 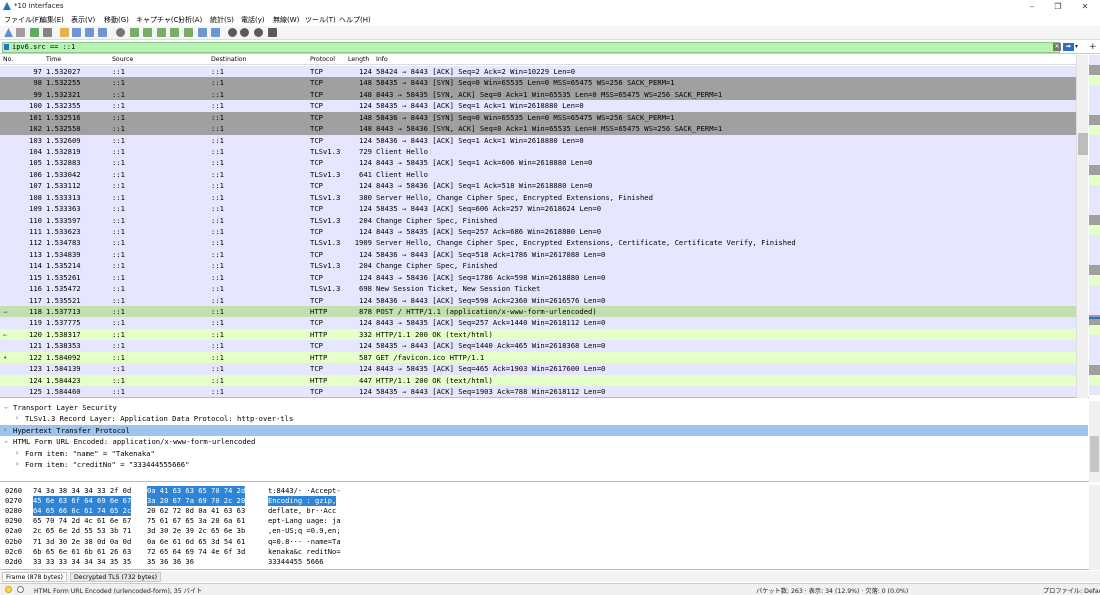 What do you see at coordinates (147, 32) in the screenshot?
I see `forward-icon` at bounding box center [147, 32].